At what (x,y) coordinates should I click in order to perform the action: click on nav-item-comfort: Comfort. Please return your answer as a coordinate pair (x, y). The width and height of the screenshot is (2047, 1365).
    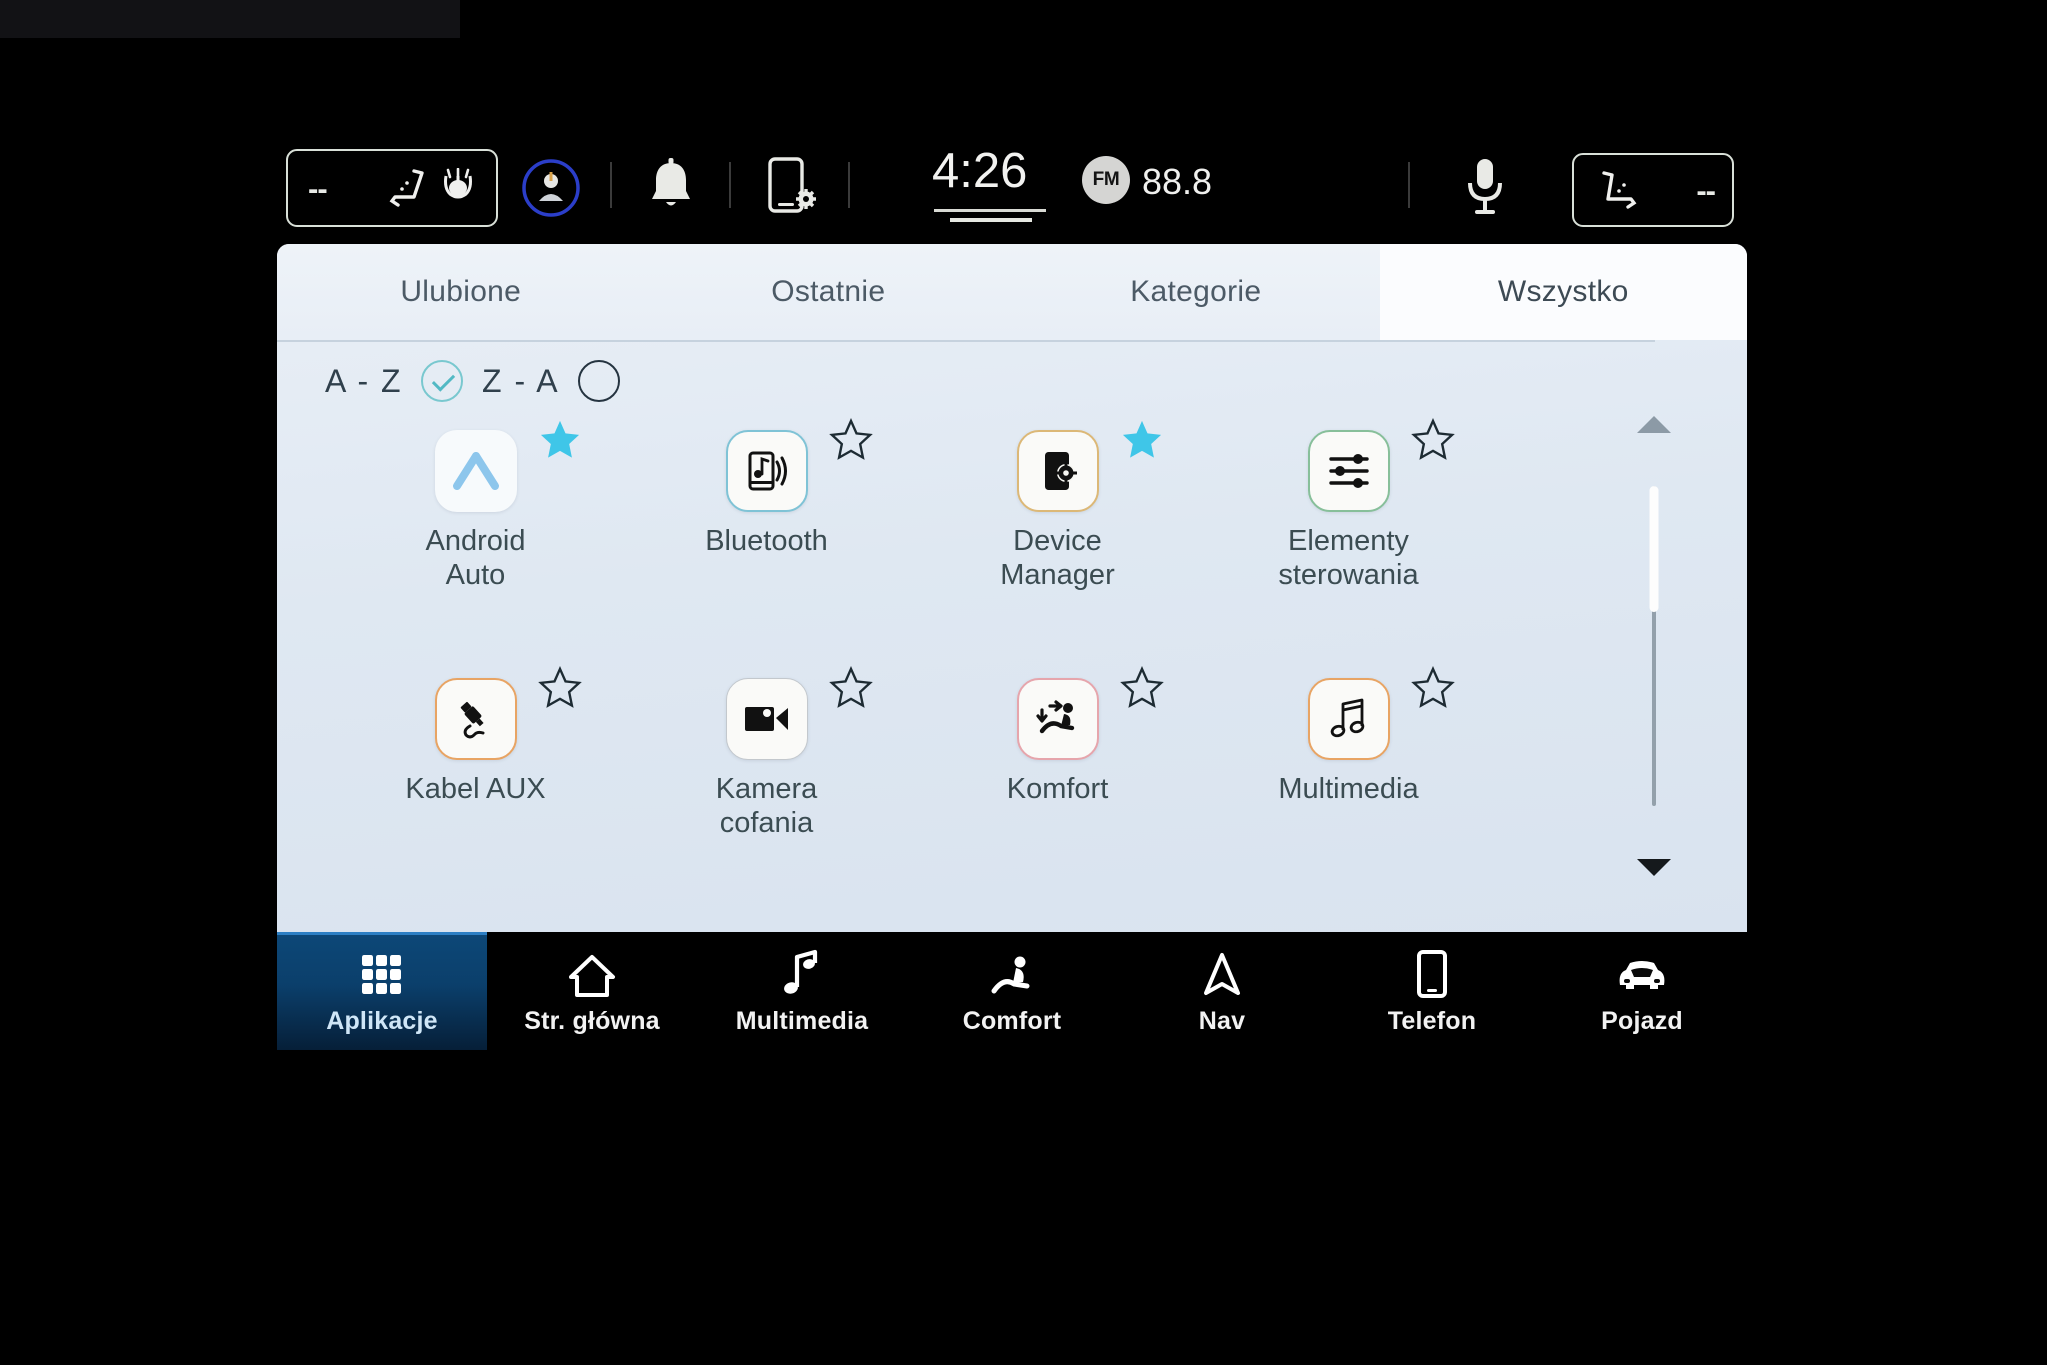
    Looking at the image, I should click on (1012, 991).